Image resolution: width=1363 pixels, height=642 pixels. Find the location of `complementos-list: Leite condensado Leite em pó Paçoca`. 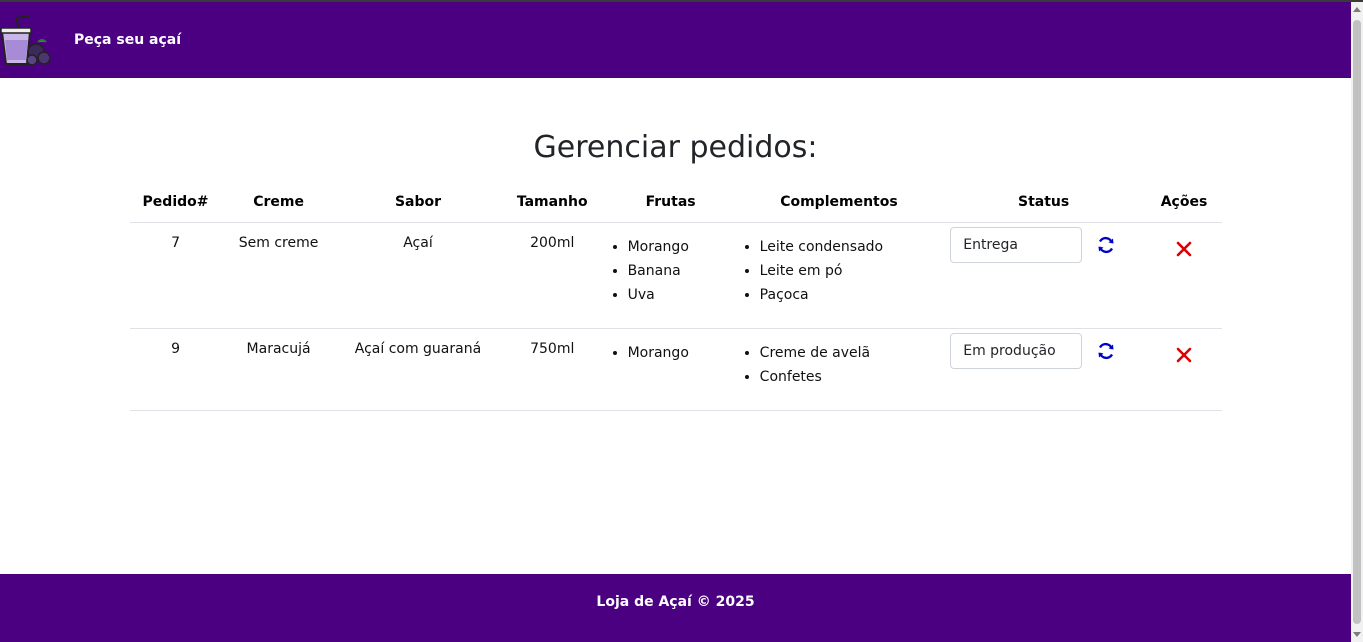

complementos-list: Leite condensado Leite em pó Paçoca is located at coordinates (839, 271).